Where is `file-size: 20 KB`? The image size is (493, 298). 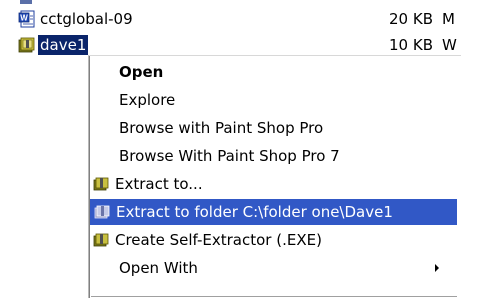 file-size: 20 KB is located at coordinates (411, 19).